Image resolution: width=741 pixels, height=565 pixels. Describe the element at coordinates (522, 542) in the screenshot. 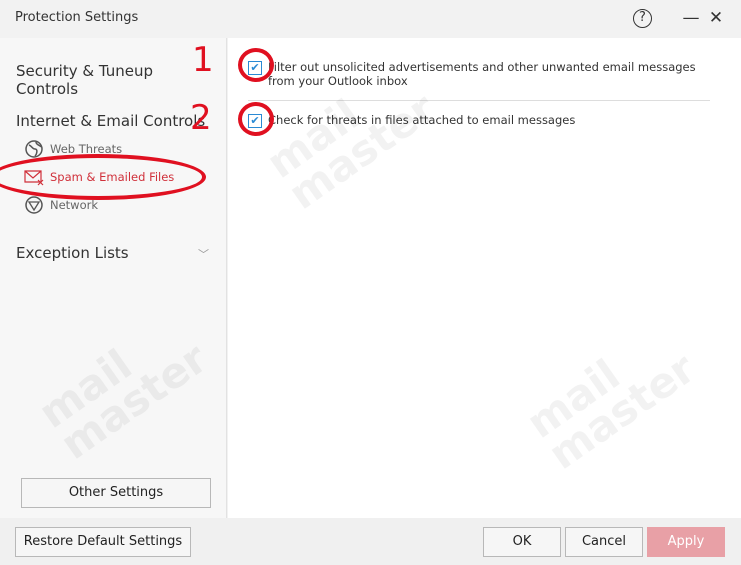

I see `ok-button: OK` at that location.